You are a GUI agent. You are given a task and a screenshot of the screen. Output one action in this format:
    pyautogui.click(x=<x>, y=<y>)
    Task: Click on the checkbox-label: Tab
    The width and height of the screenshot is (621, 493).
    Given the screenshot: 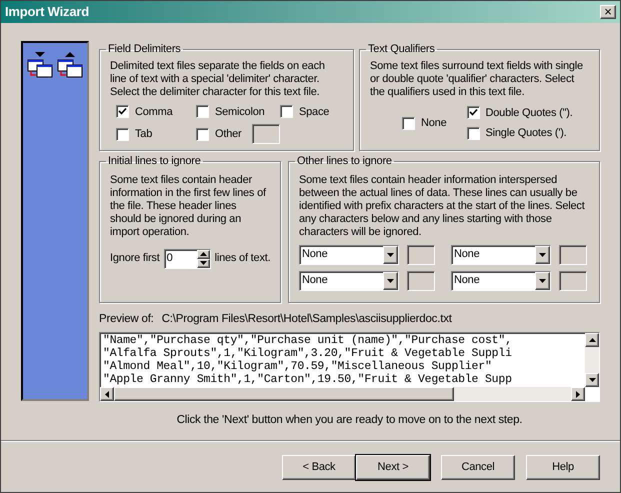 What is the action you would take?
    pyautogui.click(x=143, y=134)
    